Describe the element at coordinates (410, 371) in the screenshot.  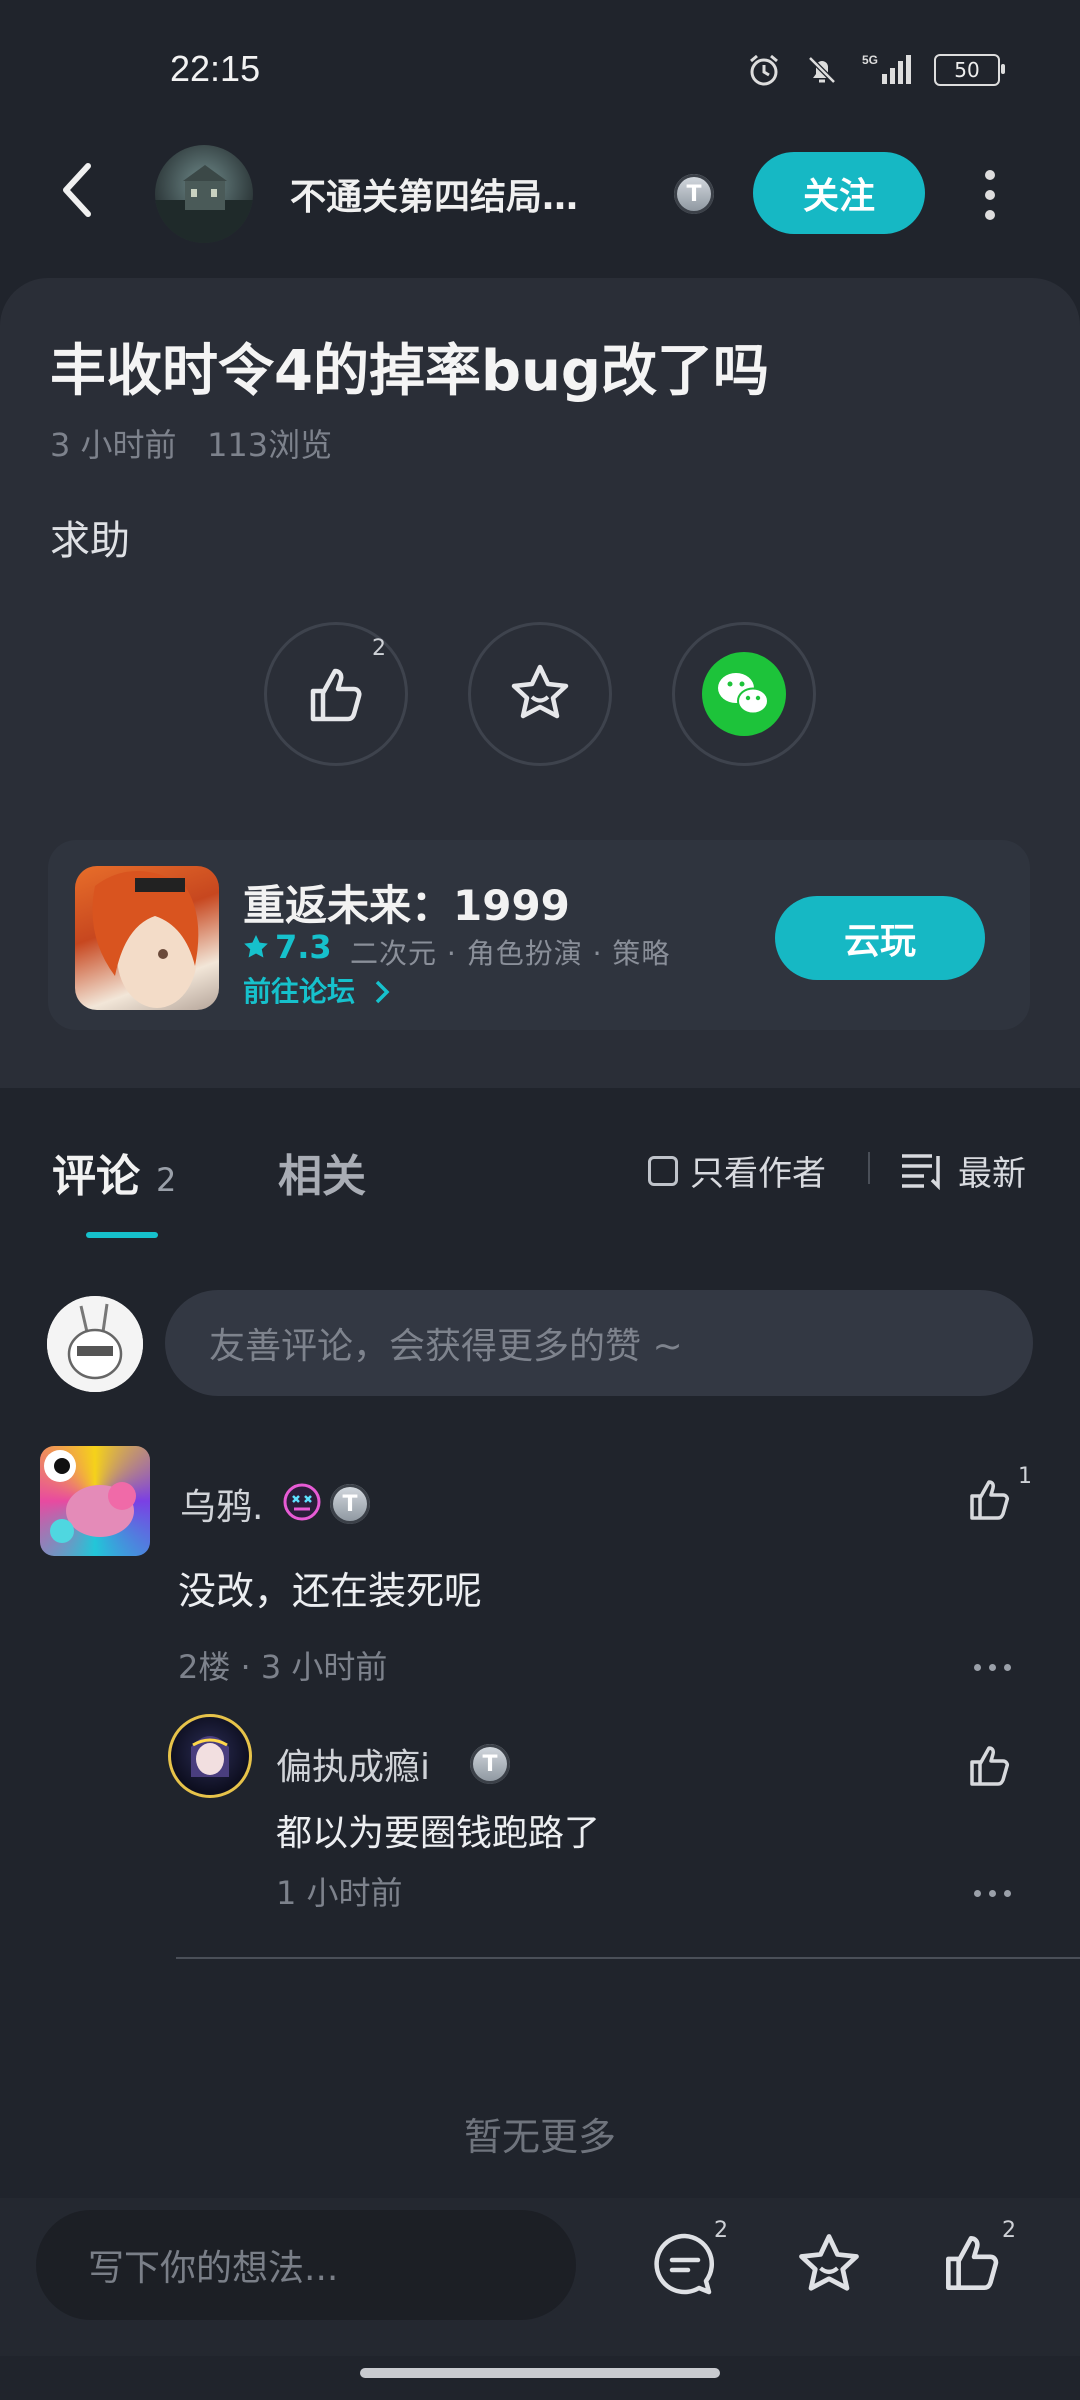
I see `post-title: 丰收时令4的掉率bug改了吗` at that location.